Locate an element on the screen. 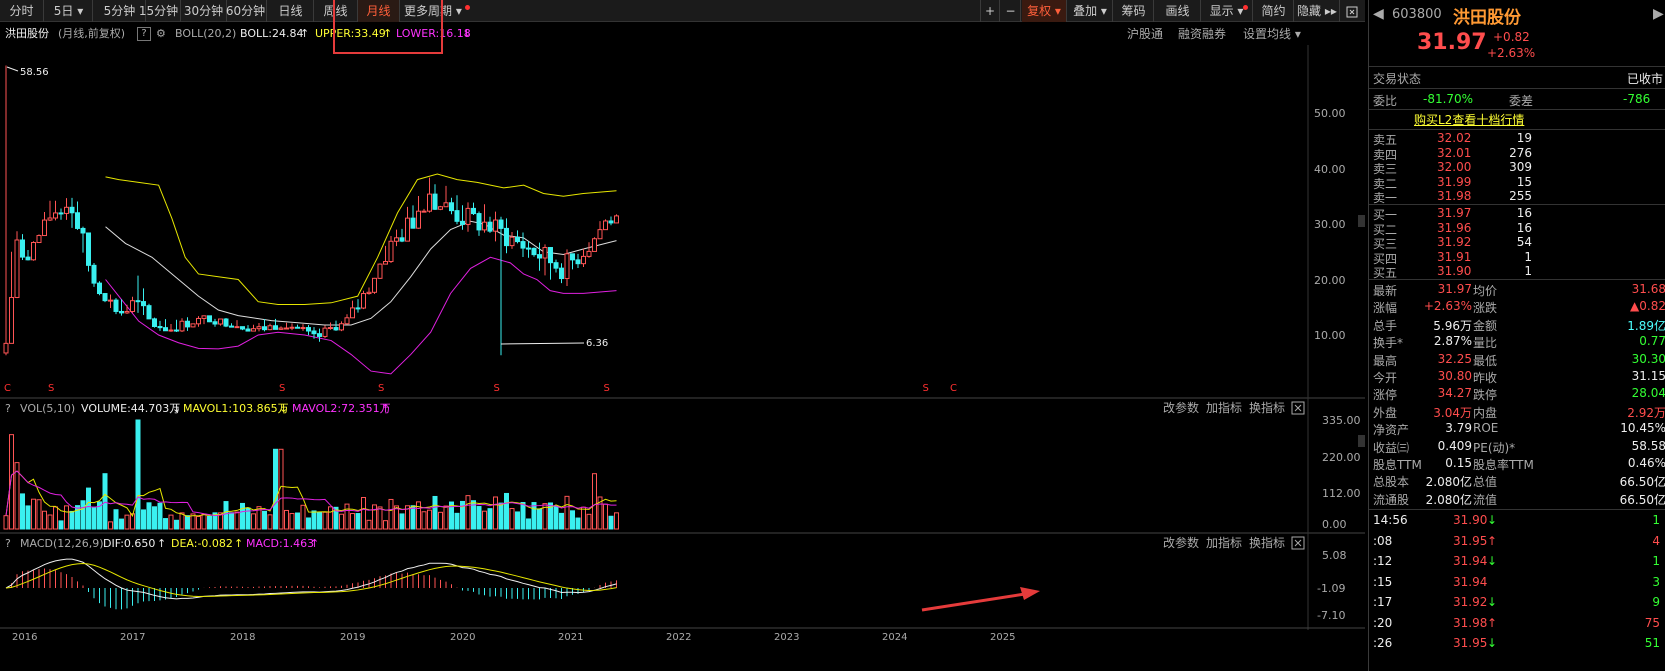 The image size is (1665, 671). bid-volume: 16 is located at coordinates (1524, 227).